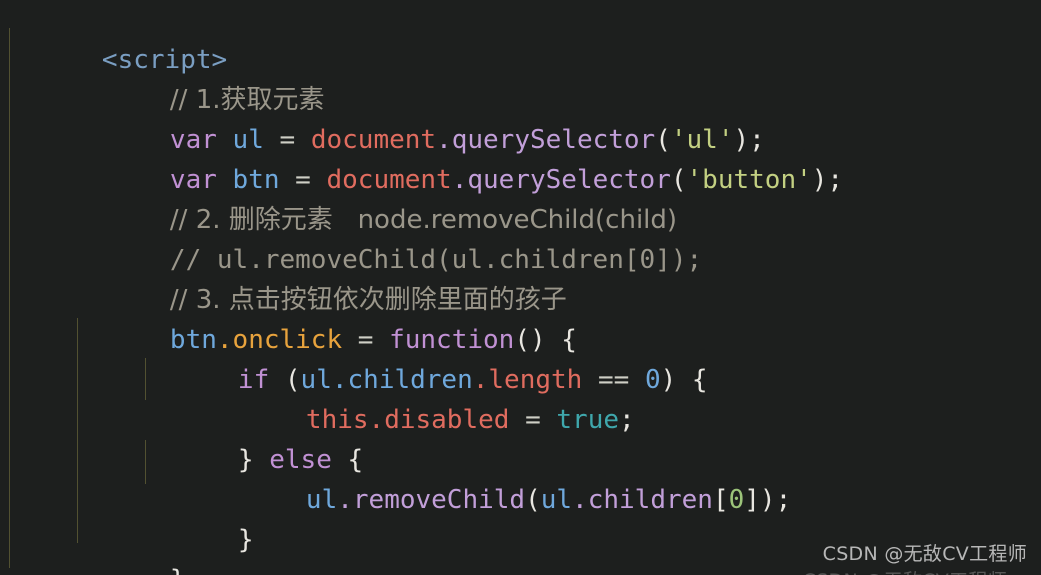 The height and width of the screenshot is (575, 1041). Describe the element at coordinates (520, 357) in the screenshot. I see `code-line-9: if (ul.children.length == 0) {` at that location.